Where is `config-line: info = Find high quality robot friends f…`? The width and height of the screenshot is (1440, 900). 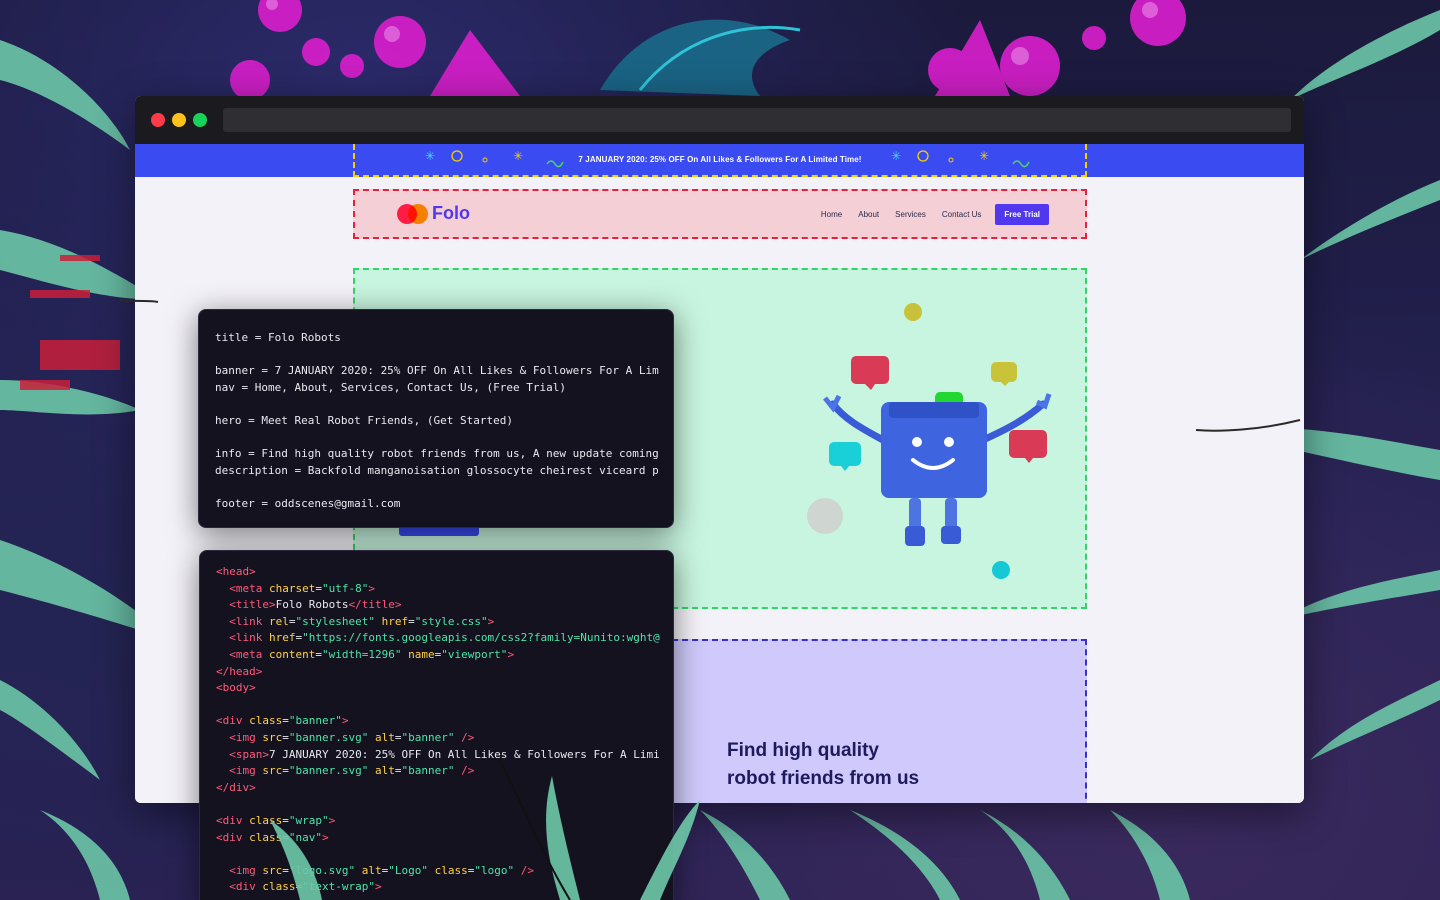
config-line: info = Find high quality robot friends f… is located at coordinates (437, 454).